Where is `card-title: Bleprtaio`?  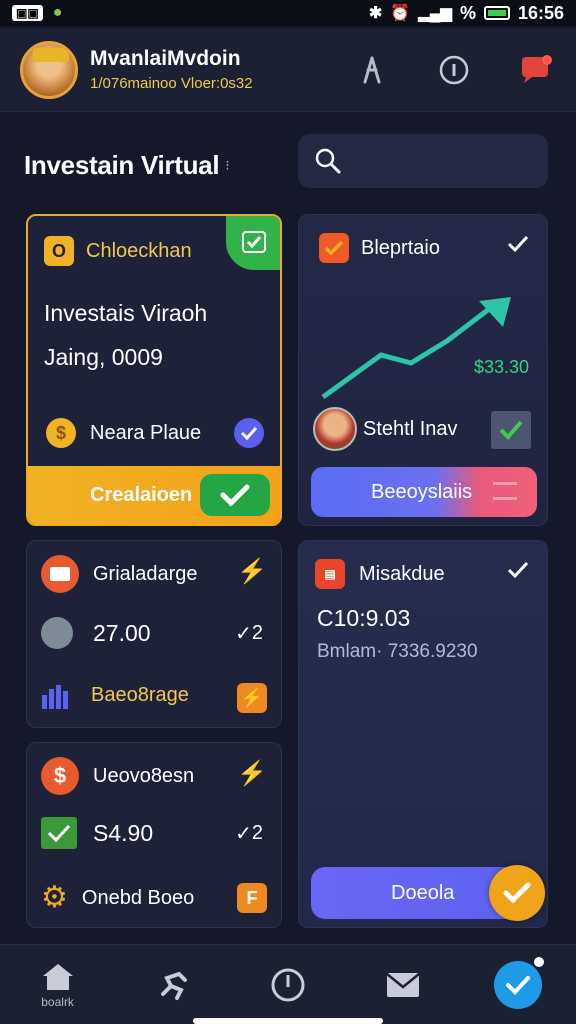
card-title: Bleprtaio is located at coordinates (400, 247).